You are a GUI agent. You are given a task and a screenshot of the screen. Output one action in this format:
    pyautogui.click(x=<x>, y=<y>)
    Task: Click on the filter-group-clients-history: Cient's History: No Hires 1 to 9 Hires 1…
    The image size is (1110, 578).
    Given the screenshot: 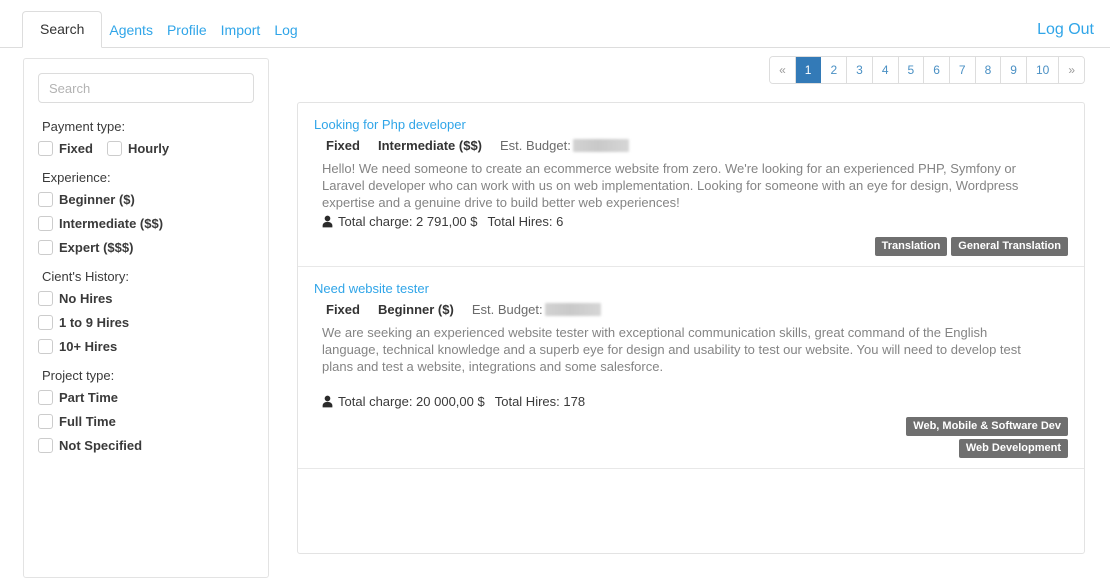 What is the action you would take?
    pyautogui.click(x=146, y=311)
    